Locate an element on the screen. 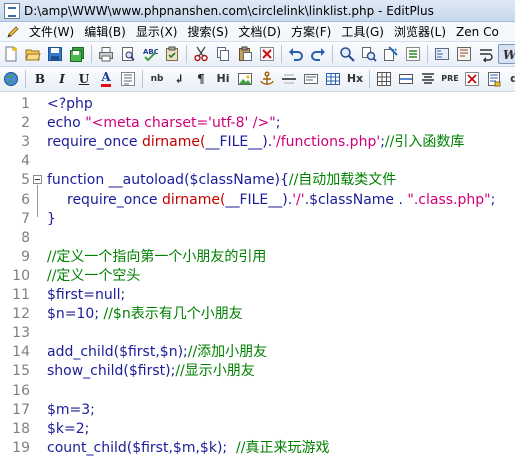 Image resolution: width=515 pixels, height=459 pixels. code-line: 12 $n=10; //$n表示有几个小朋友 is located at coordinates (257, 314).